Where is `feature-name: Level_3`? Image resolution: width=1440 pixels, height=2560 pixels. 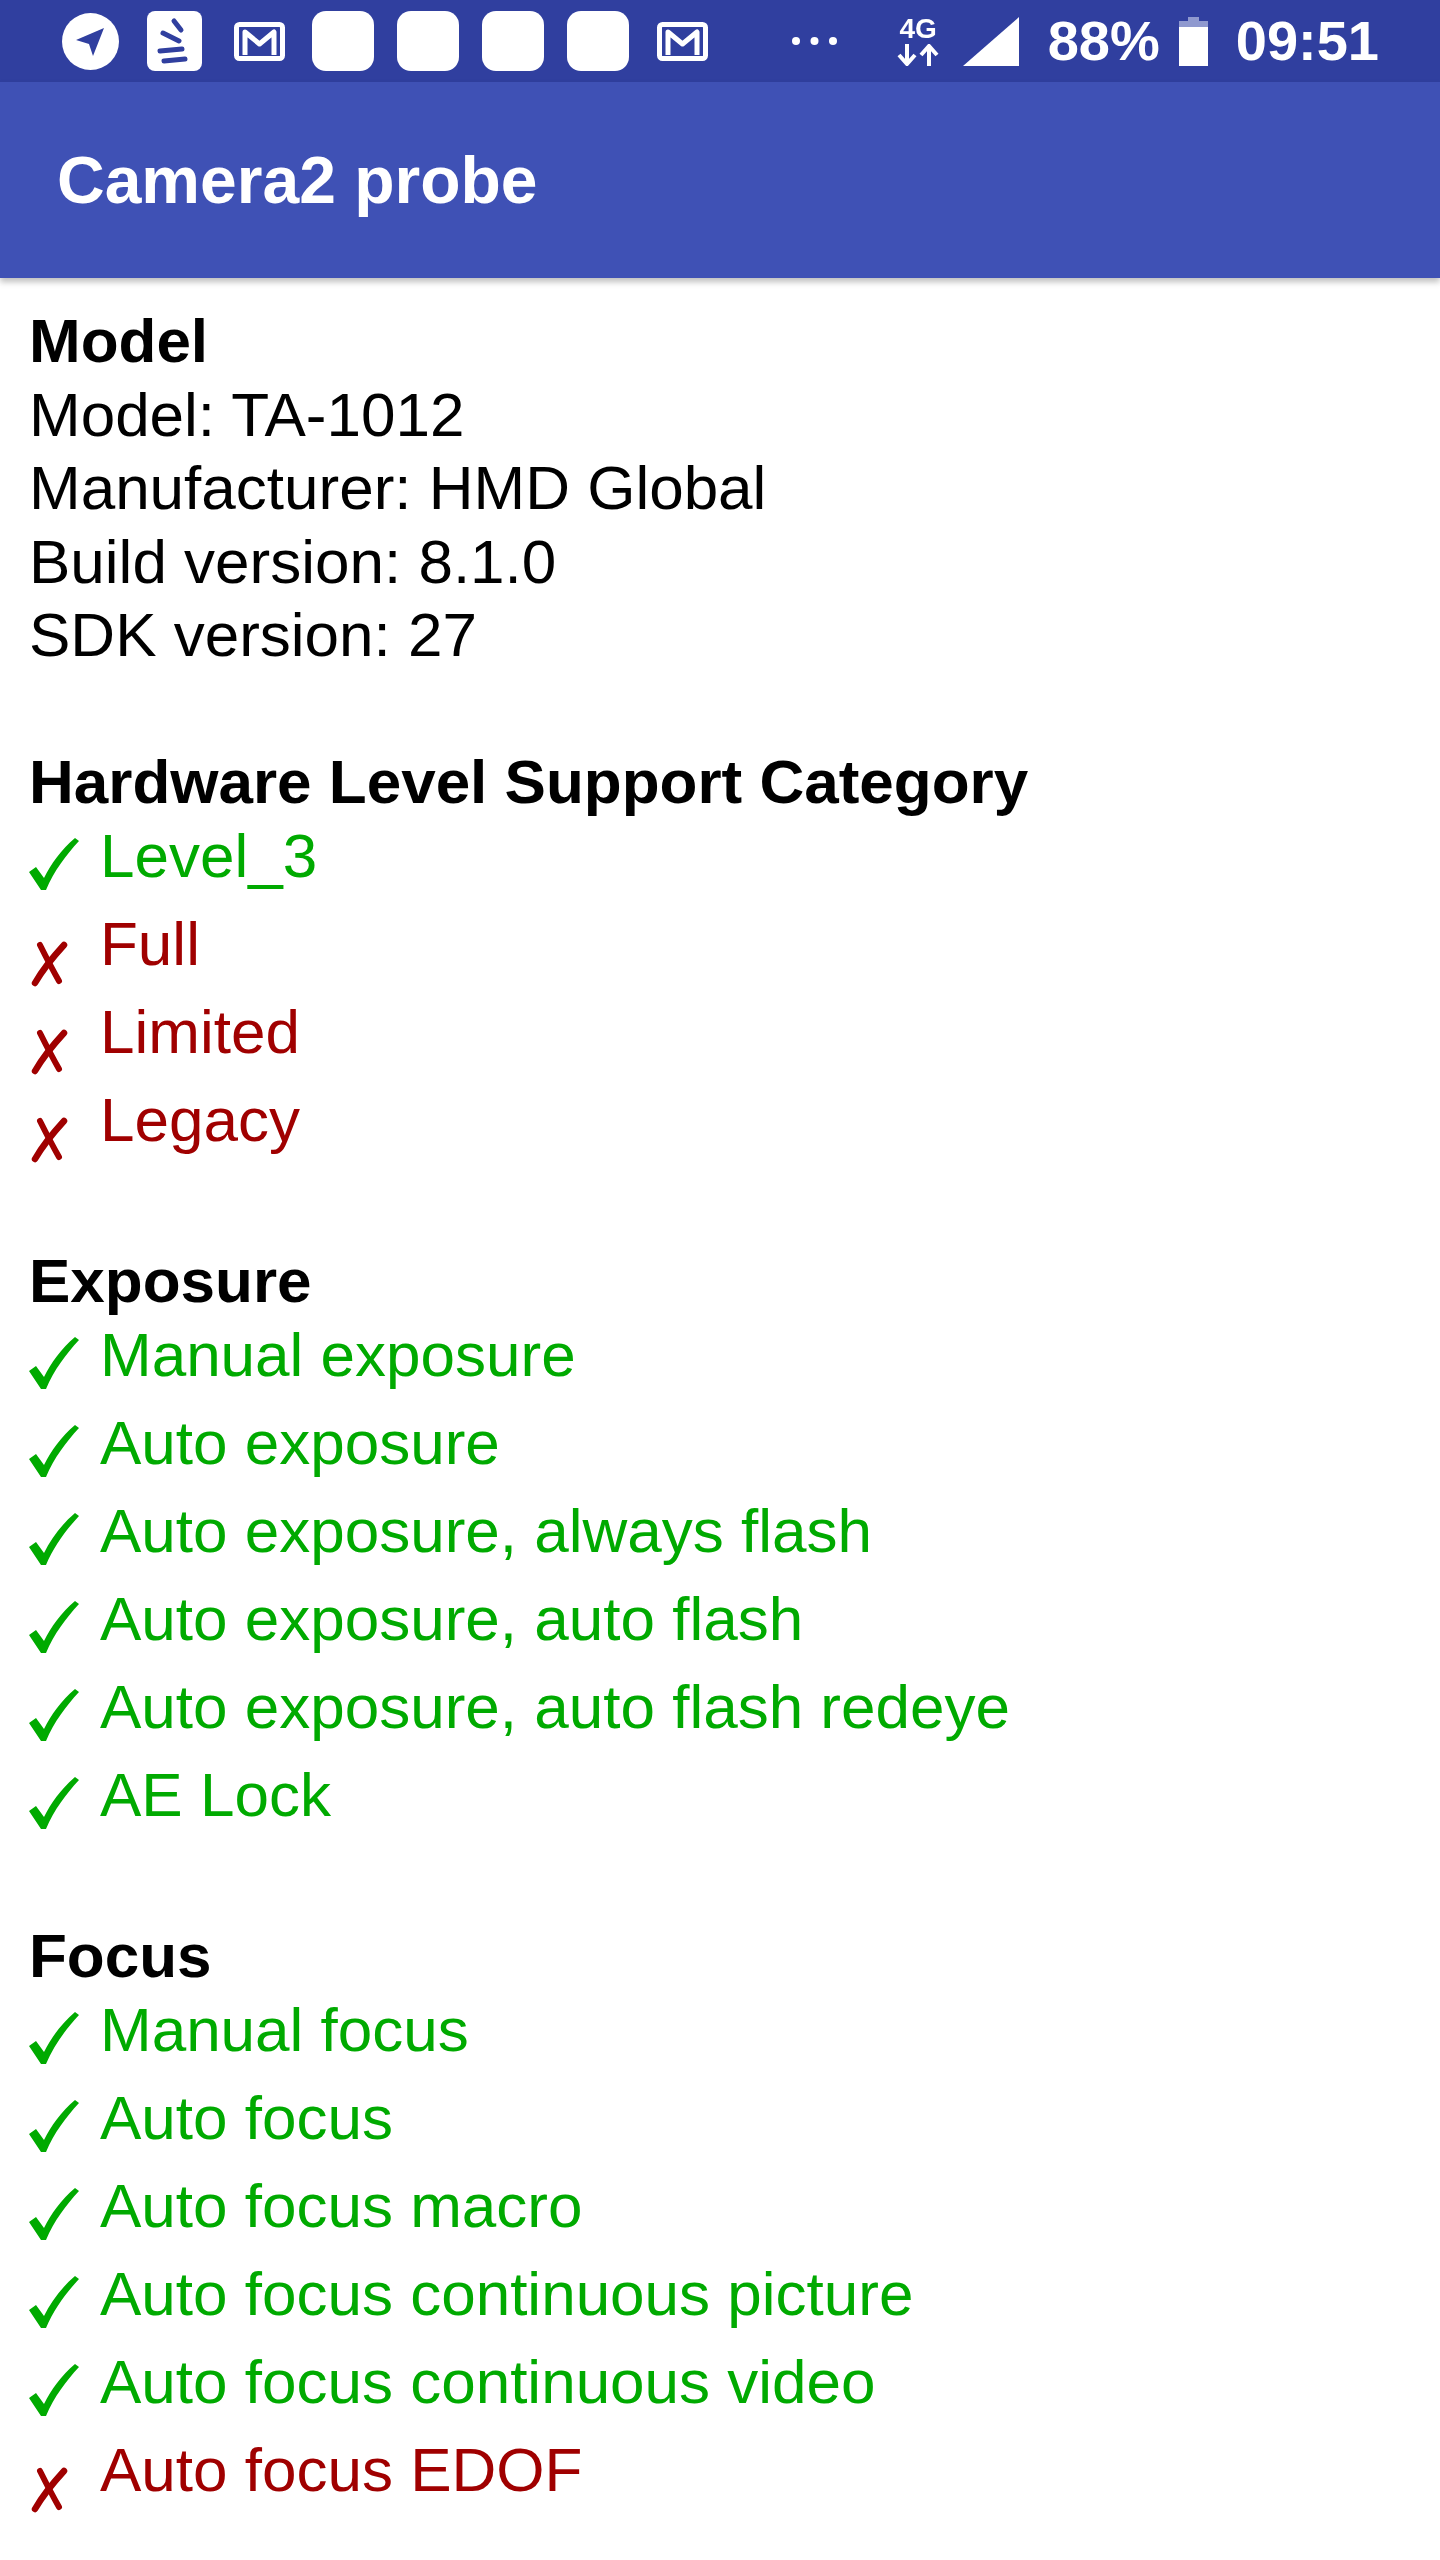 feature-name: Level_3 is located at coordinates (209, 855).